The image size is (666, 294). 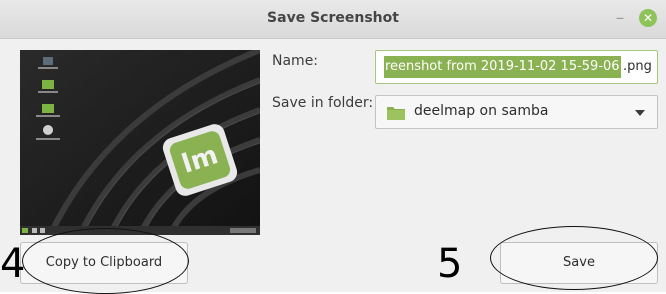 I want to click on save-in-folder-label: Save in folder:, so click(x=323, y=103).